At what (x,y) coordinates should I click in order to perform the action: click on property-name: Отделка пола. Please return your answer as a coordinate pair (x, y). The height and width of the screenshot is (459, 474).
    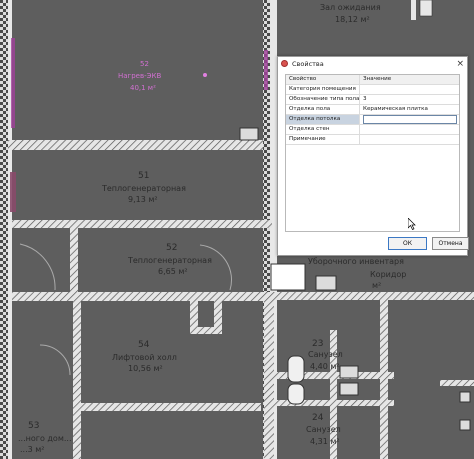
    Looking at the image, I should click on (323, 109).